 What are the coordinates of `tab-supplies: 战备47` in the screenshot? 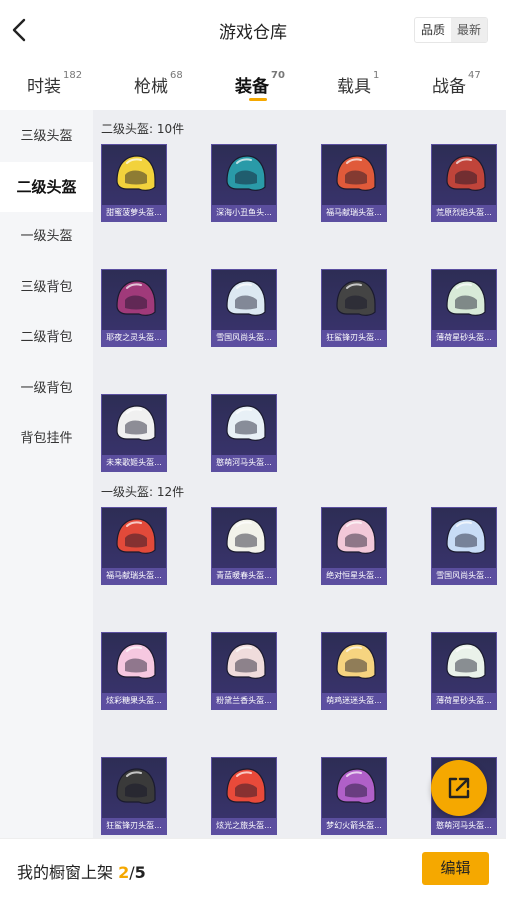 It's located at (456, 83).